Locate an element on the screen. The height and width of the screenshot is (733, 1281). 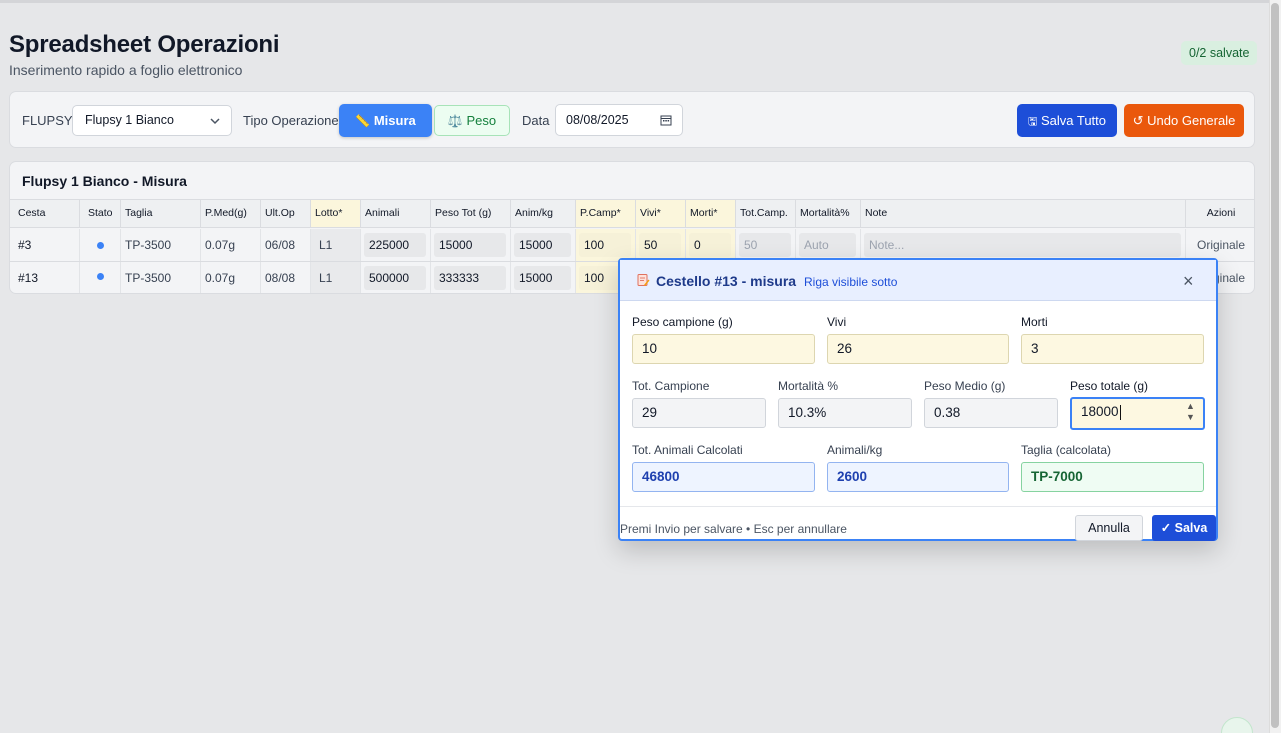
tot-animali-label: Tot. Animali Calcolati is located at coordinates (687, 450).